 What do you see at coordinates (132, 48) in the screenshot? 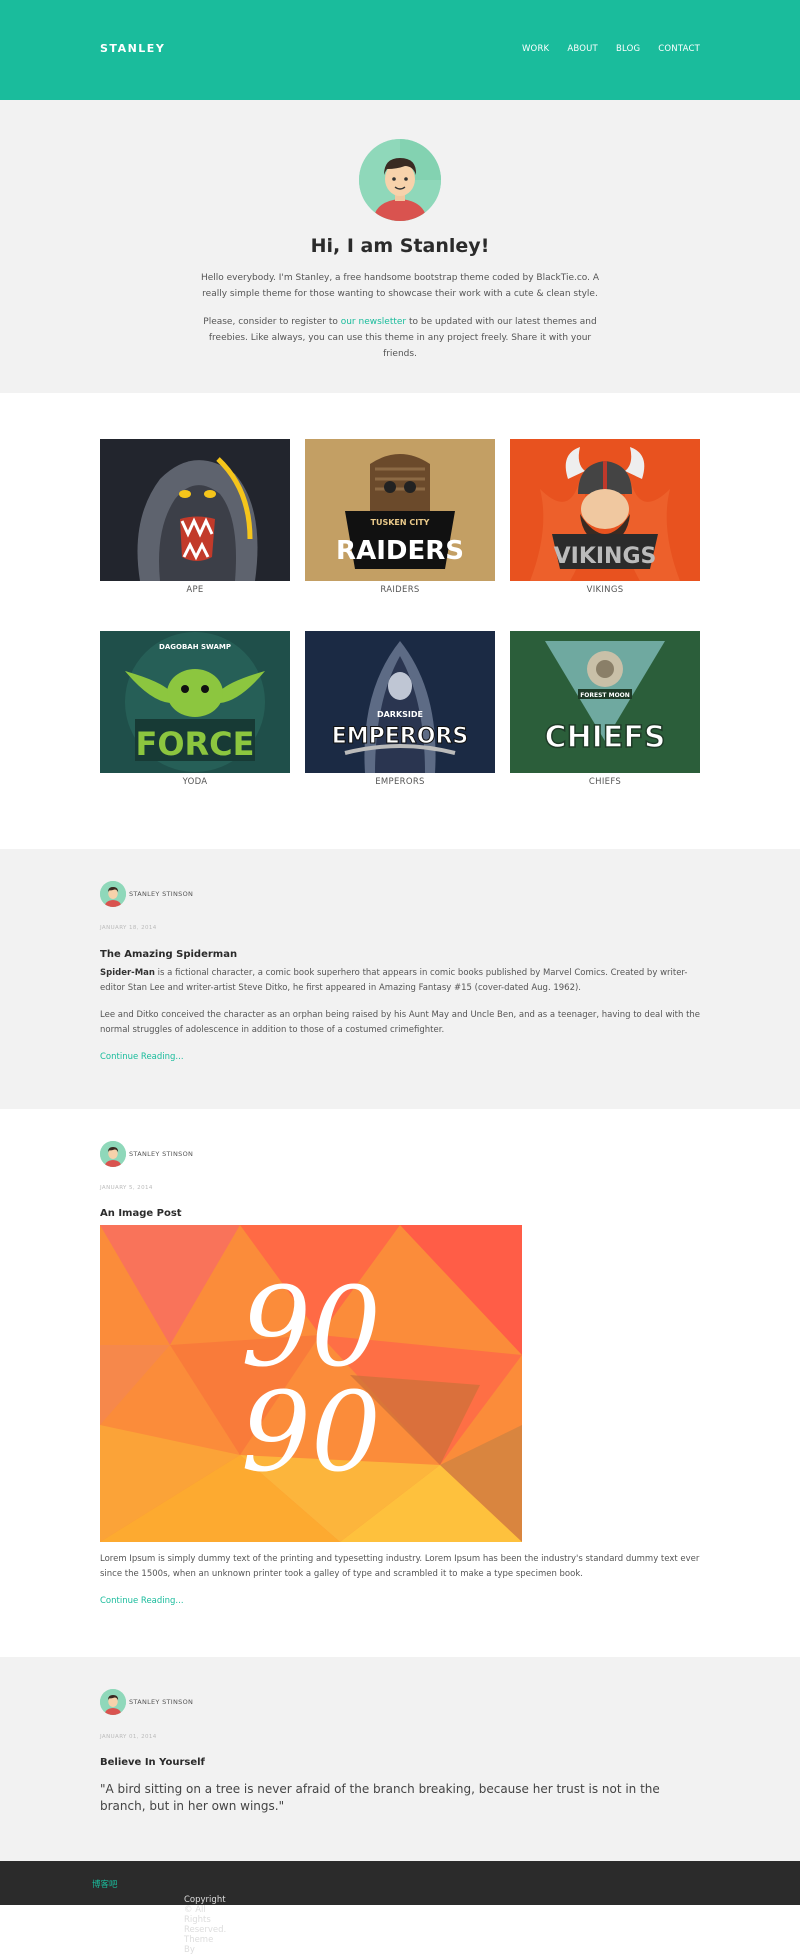
I see `brand-logo: STANLEY` at bounding box center [132, 48].